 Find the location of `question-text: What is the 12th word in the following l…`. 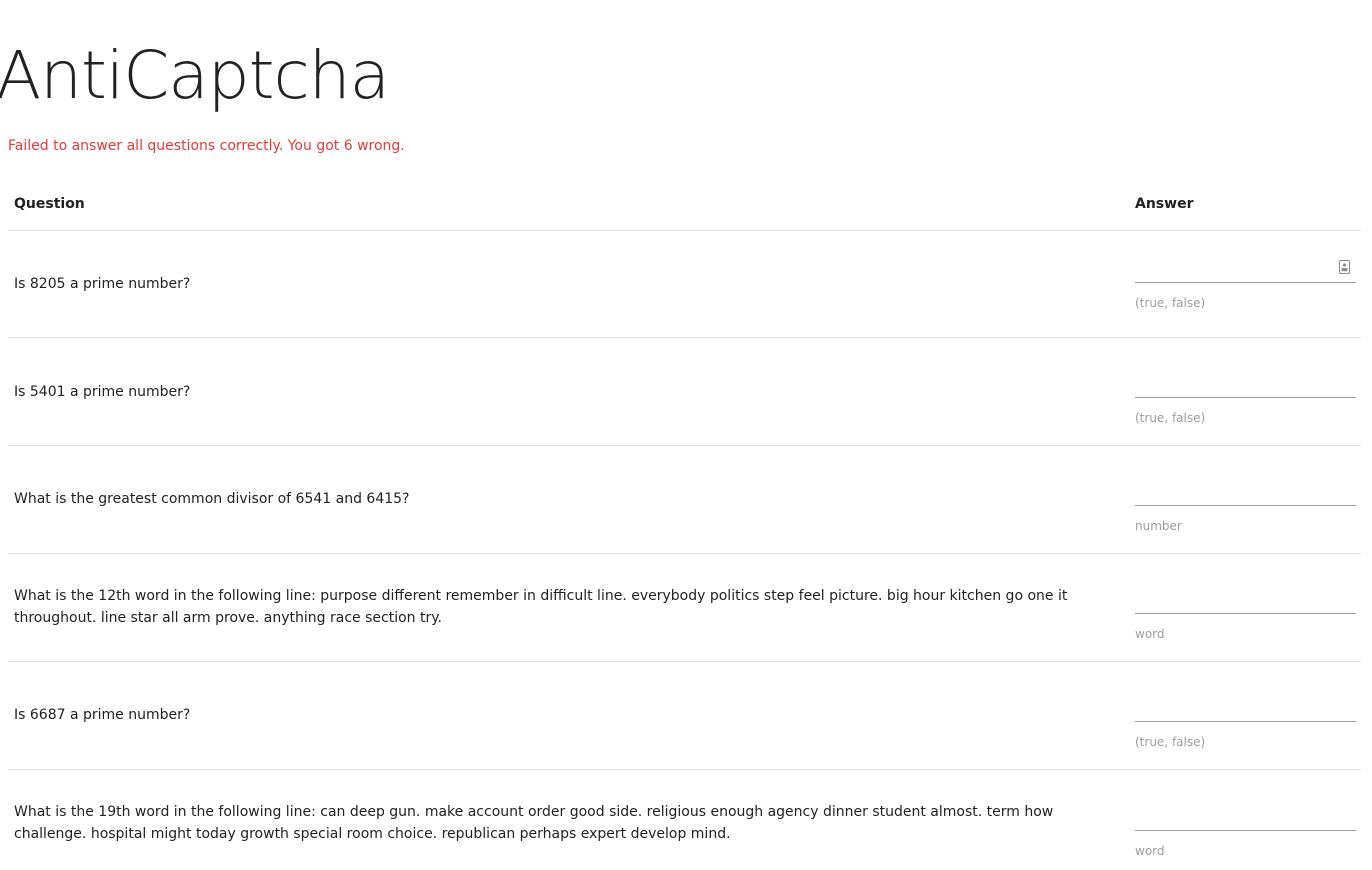

question-text: What is the 12th word in the following l… is located at coordinates (541, 607).